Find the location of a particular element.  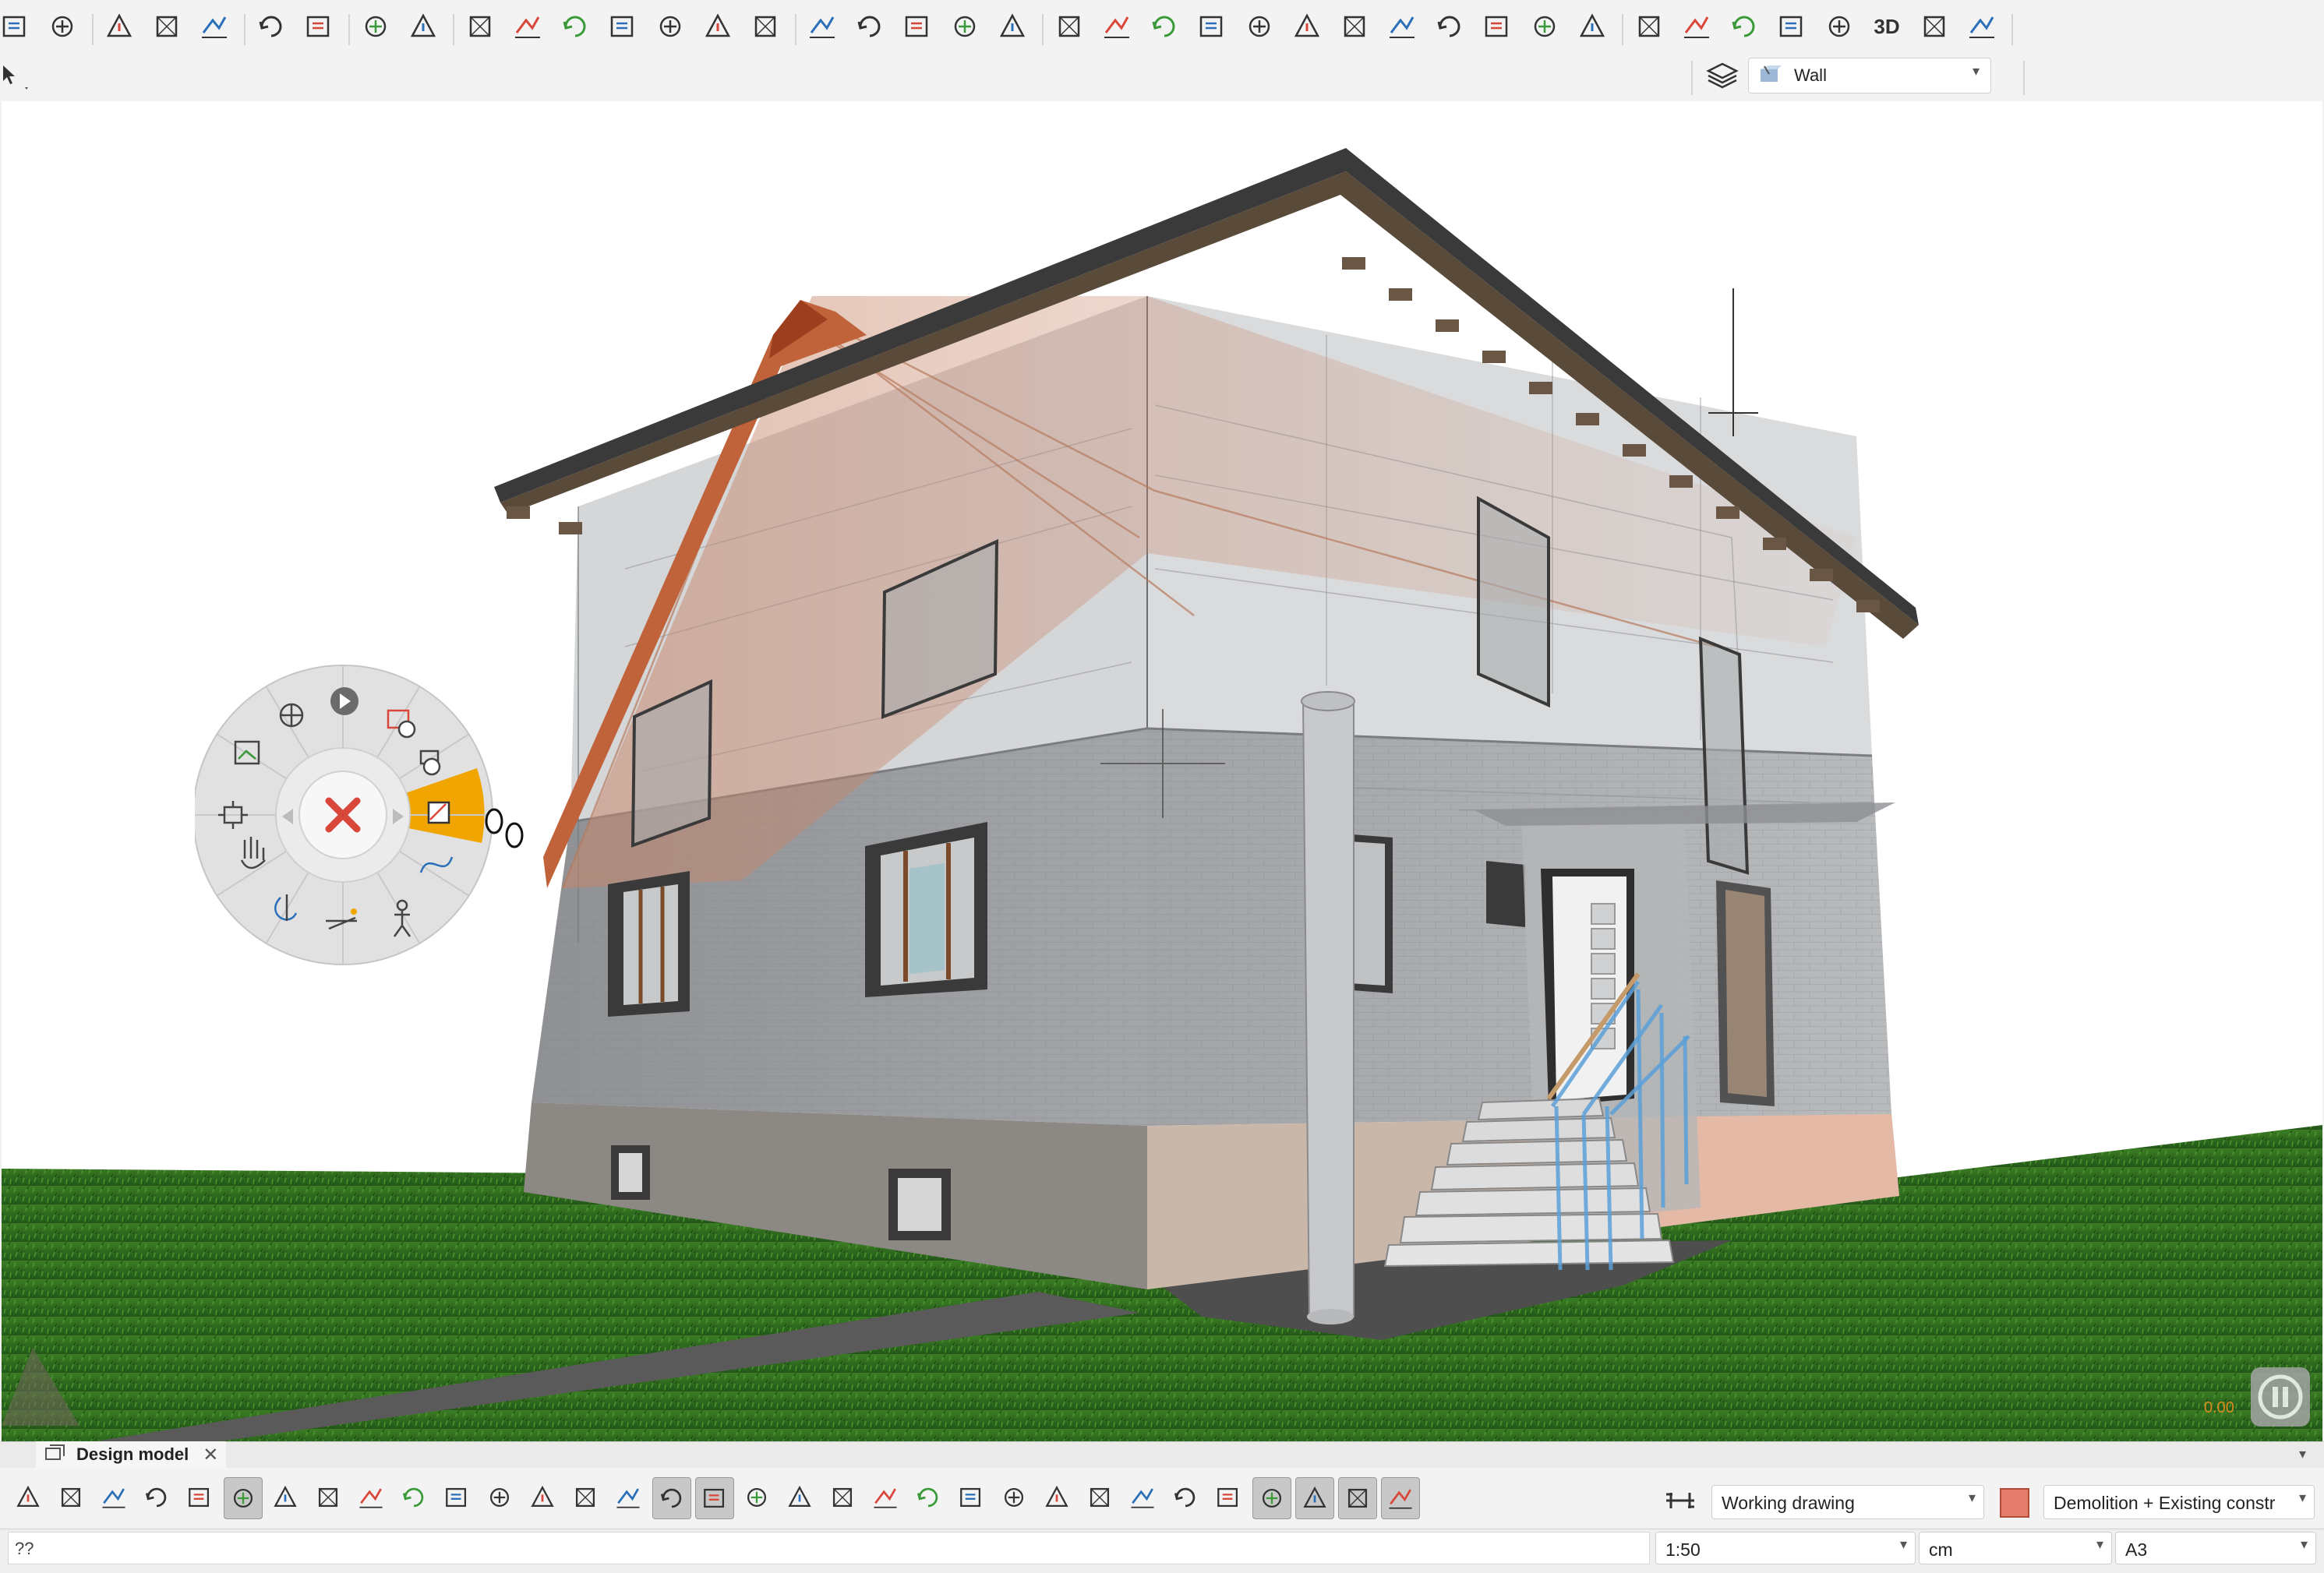

tab-menu-chevron-icon: ▾ is located at coordinates (2302, 1454).